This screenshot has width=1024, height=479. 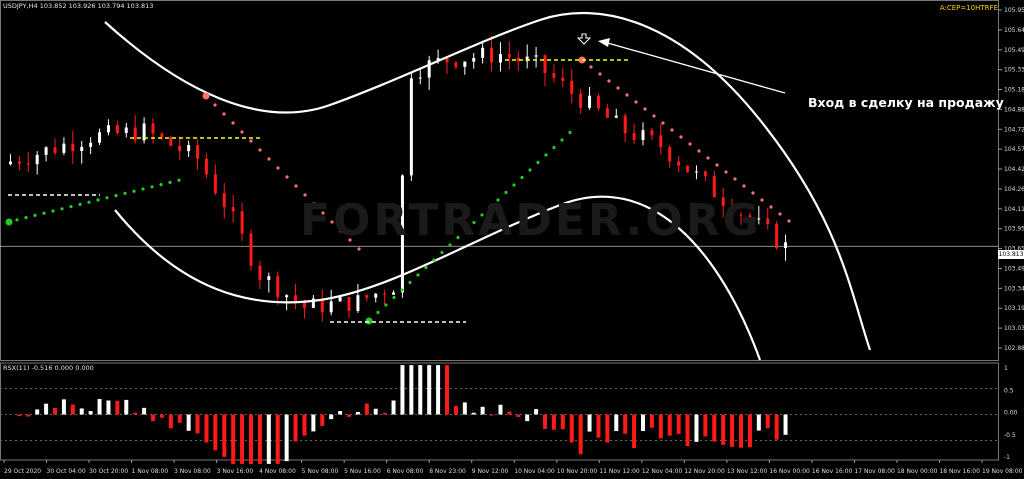 What do you see at coordinates (1014, 149) in the screenshot?
I see `price-tick-label: 104.570` at bounding box center [1014, 149].